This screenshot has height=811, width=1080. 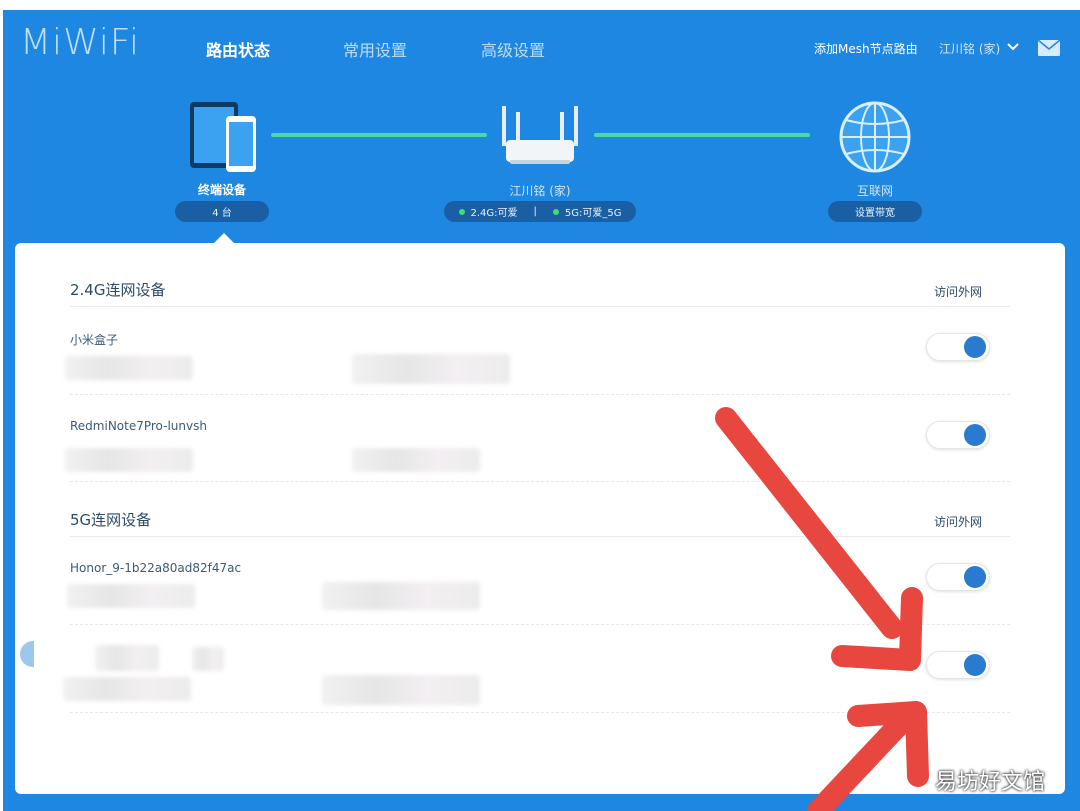 I want to click on wifi-24-label: 2.4G:可爱, so click(x=494, y=213).